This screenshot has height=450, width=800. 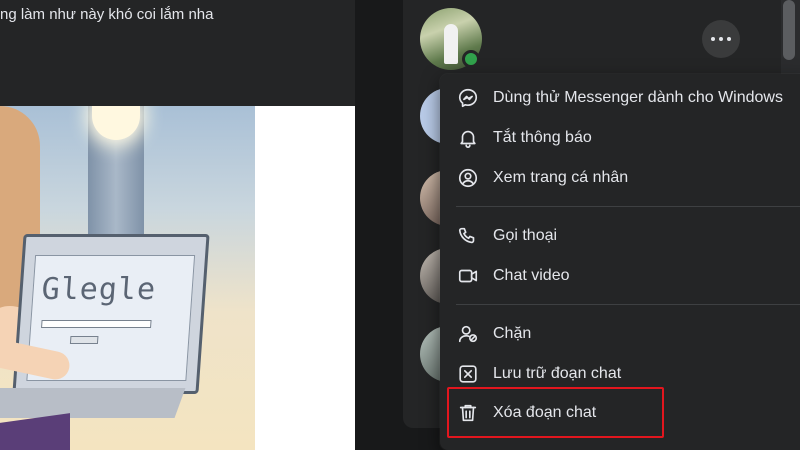 I want to click on archive-icon, so click(x=468, y=374).